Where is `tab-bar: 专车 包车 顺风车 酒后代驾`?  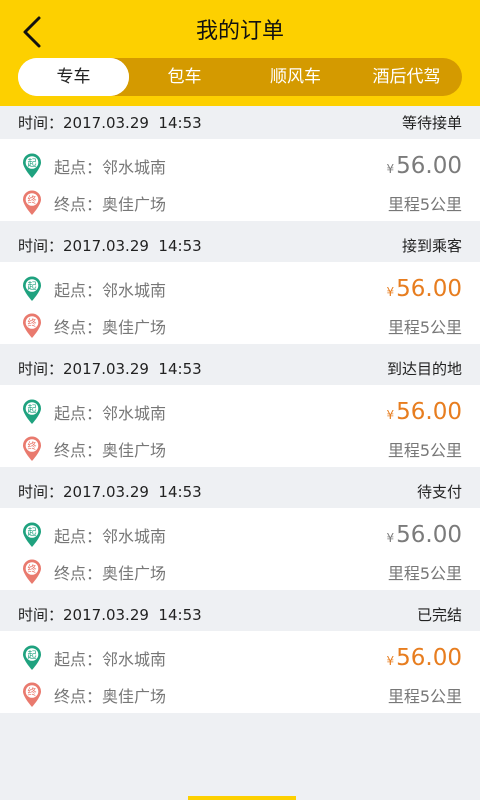 tab-bar: 专车 包车 顺风车 酒后代驾 is located at coordinates (240, 77).